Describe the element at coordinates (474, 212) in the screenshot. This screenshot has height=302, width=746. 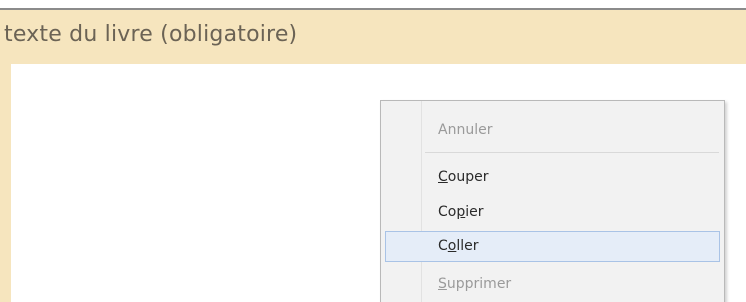
I see `menu-item-copy-label: ier` at that location.